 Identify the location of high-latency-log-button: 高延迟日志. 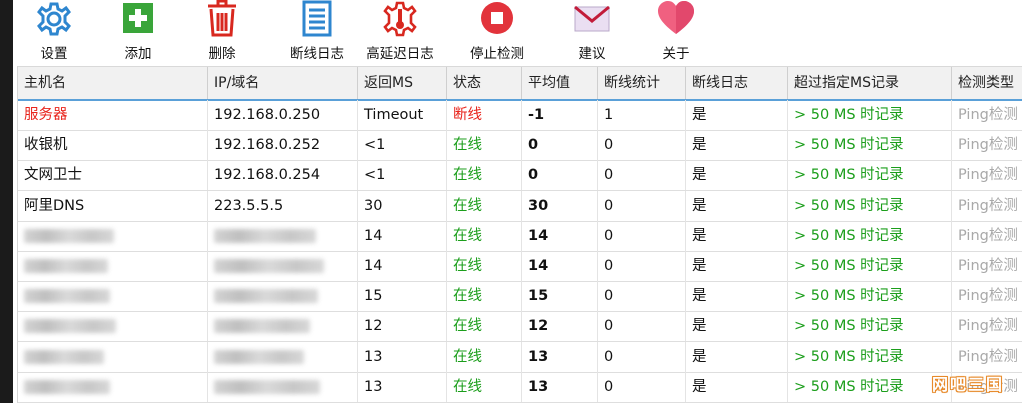
(400, 32).